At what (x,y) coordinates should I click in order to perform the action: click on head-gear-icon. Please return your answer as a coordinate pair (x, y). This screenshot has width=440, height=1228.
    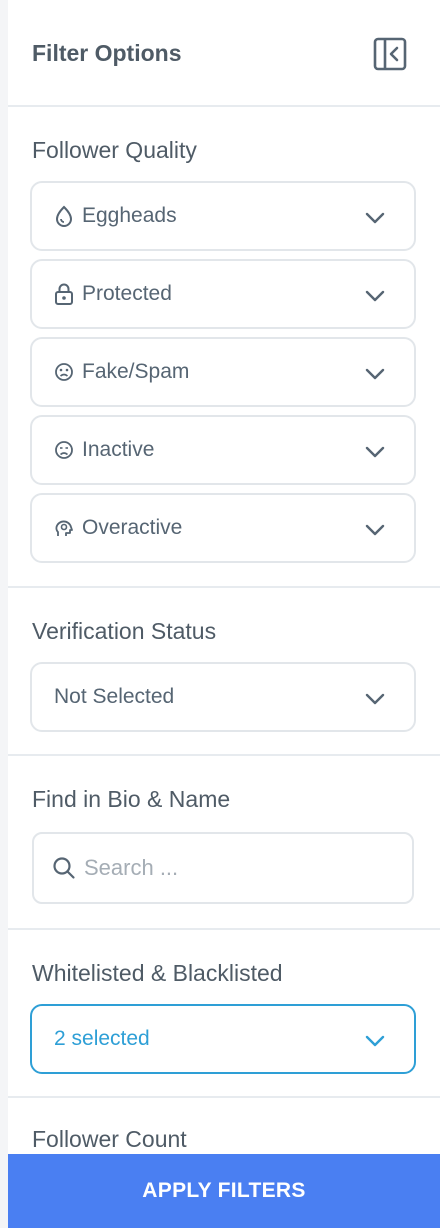
    Looking at the image, I should click on (64, 528).